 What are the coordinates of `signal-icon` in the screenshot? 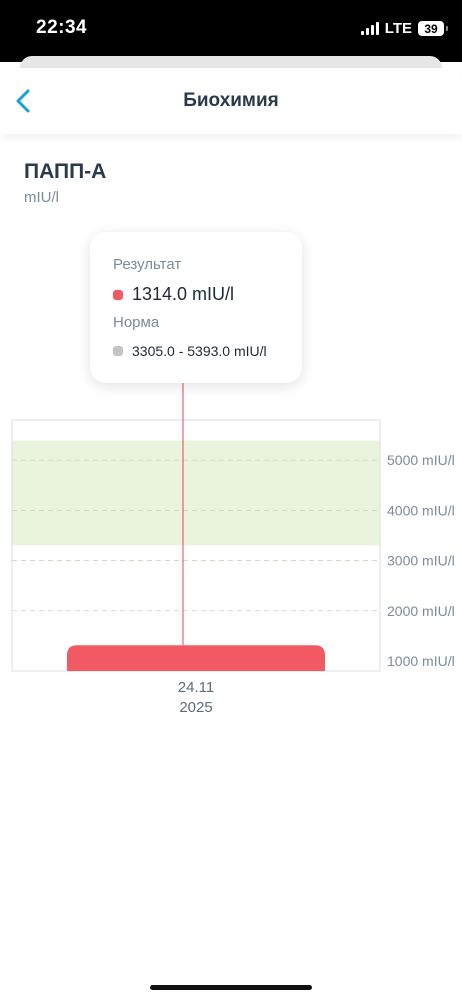 It's located at (369, 28).